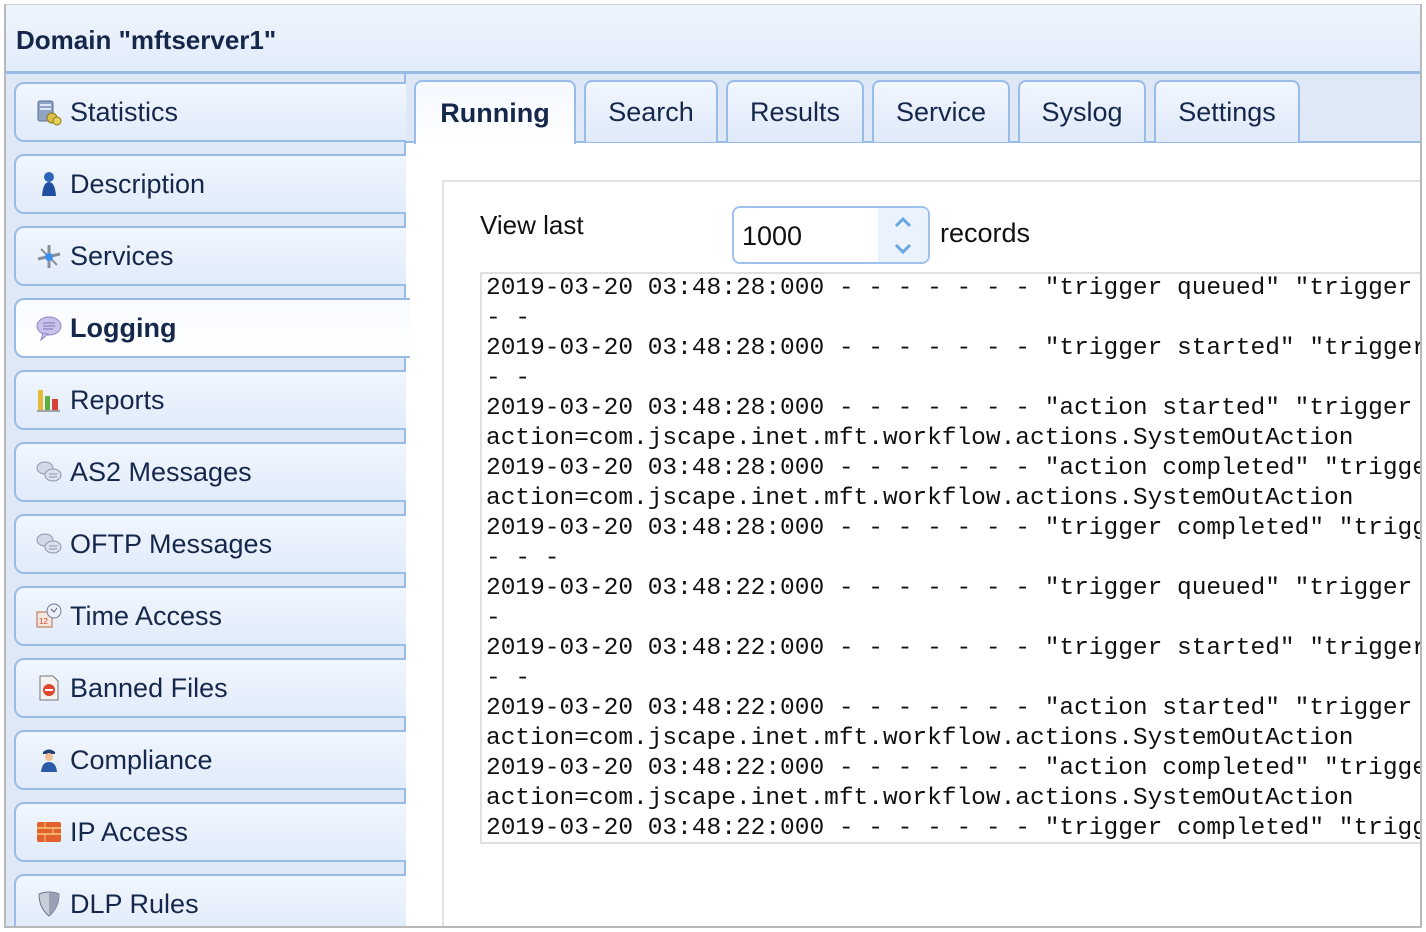 Image resolution: width=1426 pixels, height=932 pixels. I want to click on sidebar-item-label: Reports, so click(117, 399).